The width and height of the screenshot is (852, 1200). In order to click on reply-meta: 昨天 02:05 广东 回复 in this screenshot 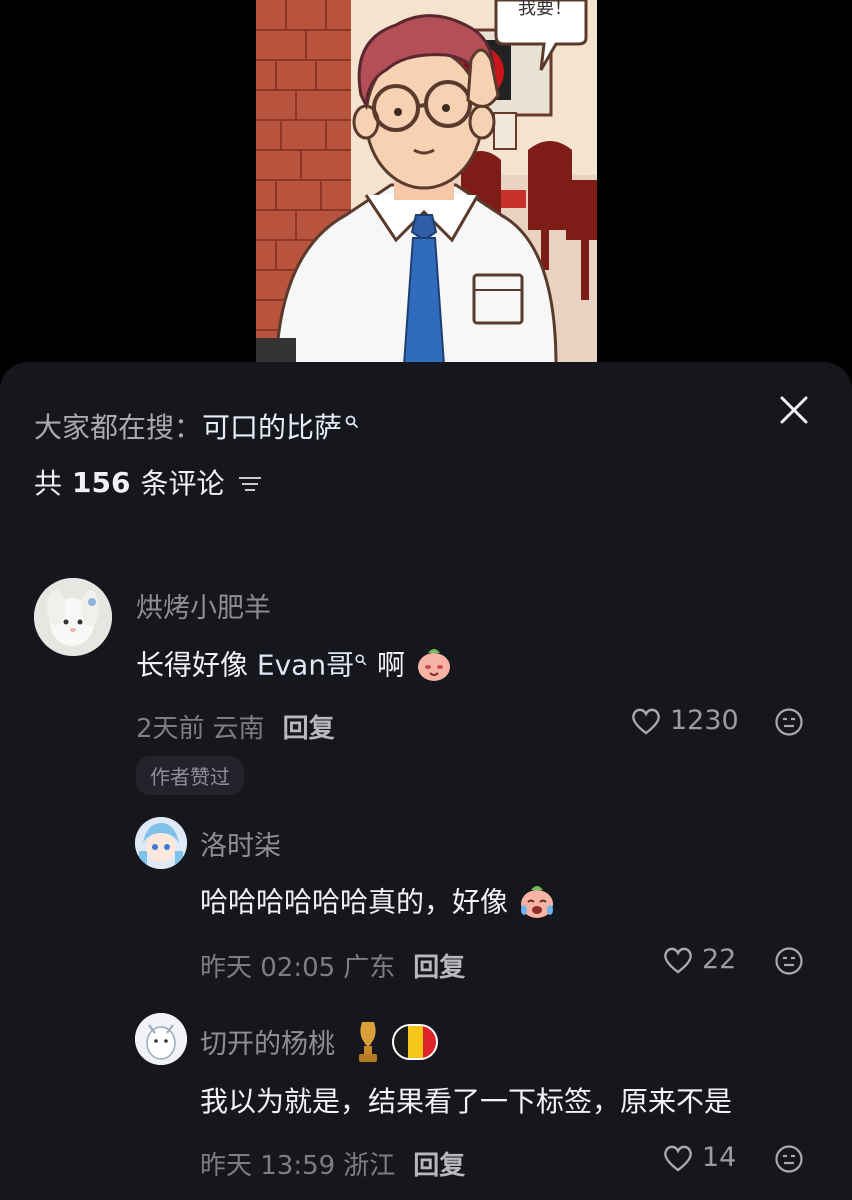, I will do `click(332, 965)`.